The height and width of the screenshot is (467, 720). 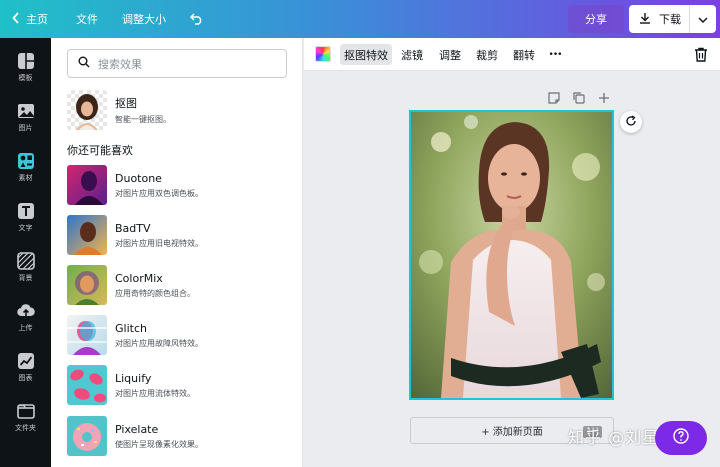 I want to click on undo-button, so click(x=196, y=19).